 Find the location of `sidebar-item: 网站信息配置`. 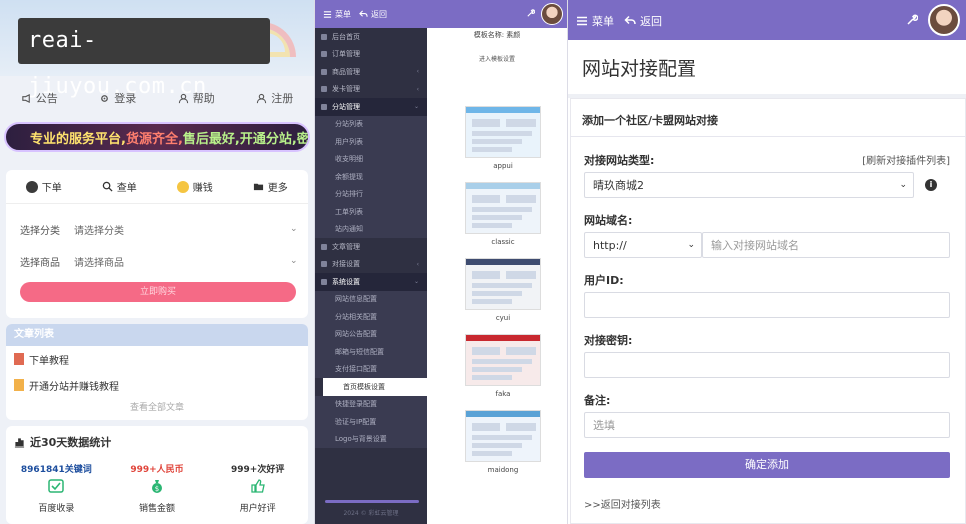

sidebar-item: 网站信息配置 is located at coordinates (371, 299).